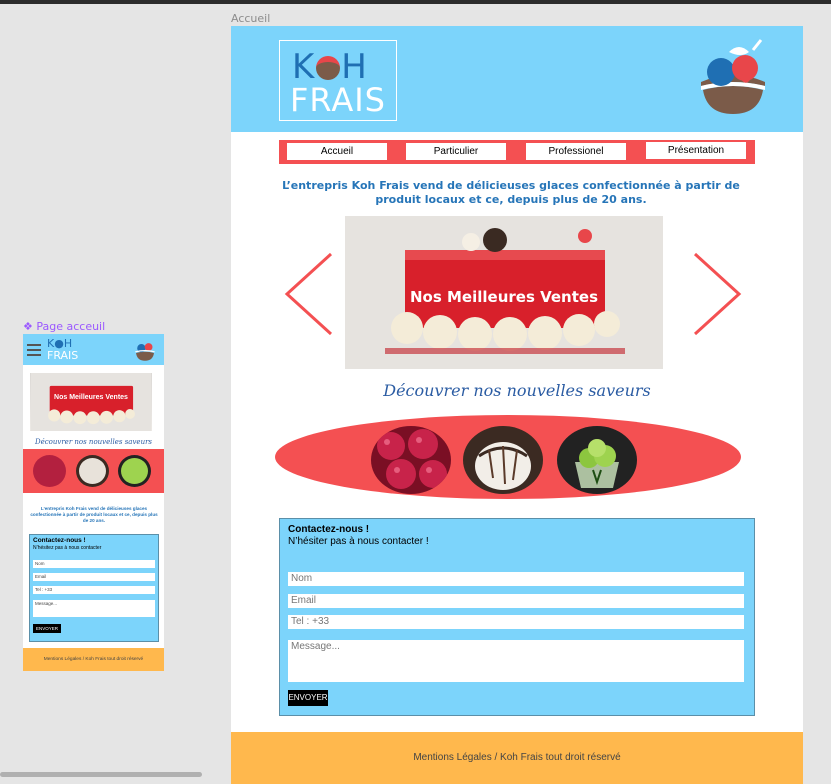 The height and width of the screenshot is (784, 831). Describe the element at coordinates (516, 579) in the screenshot. I see `name-field: Nom` at that location.